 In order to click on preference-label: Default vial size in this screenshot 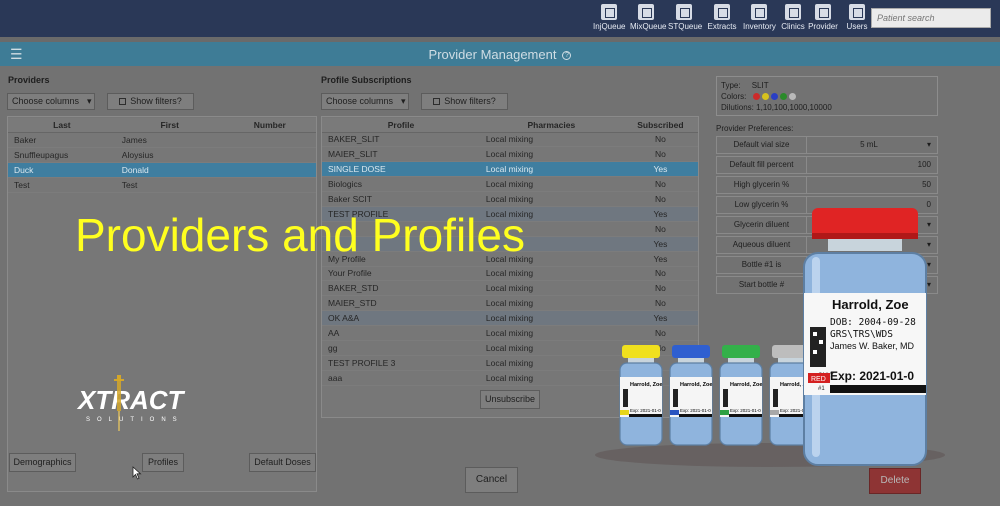, I will do `click(762, 145)`.